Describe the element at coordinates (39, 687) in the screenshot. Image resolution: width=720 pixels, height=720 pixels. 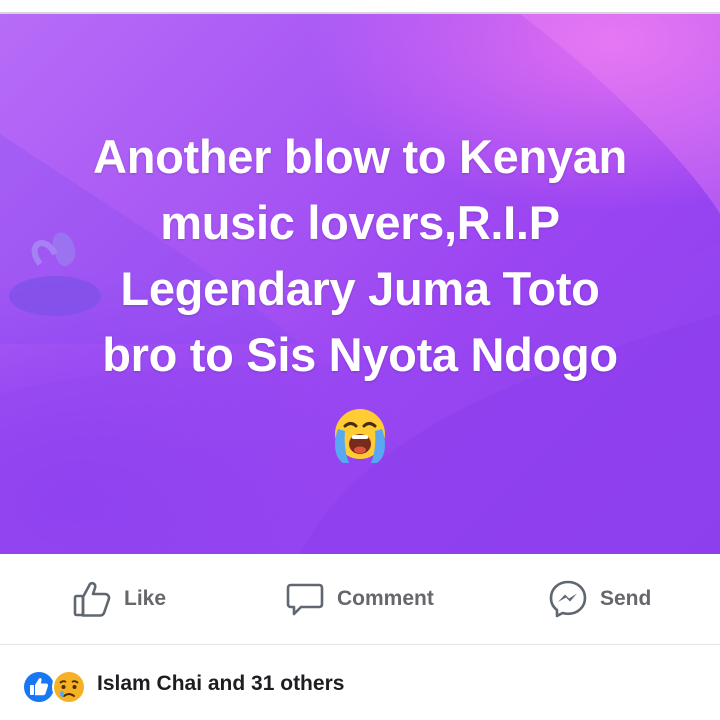
I see `like-reaction-icon` at that location.